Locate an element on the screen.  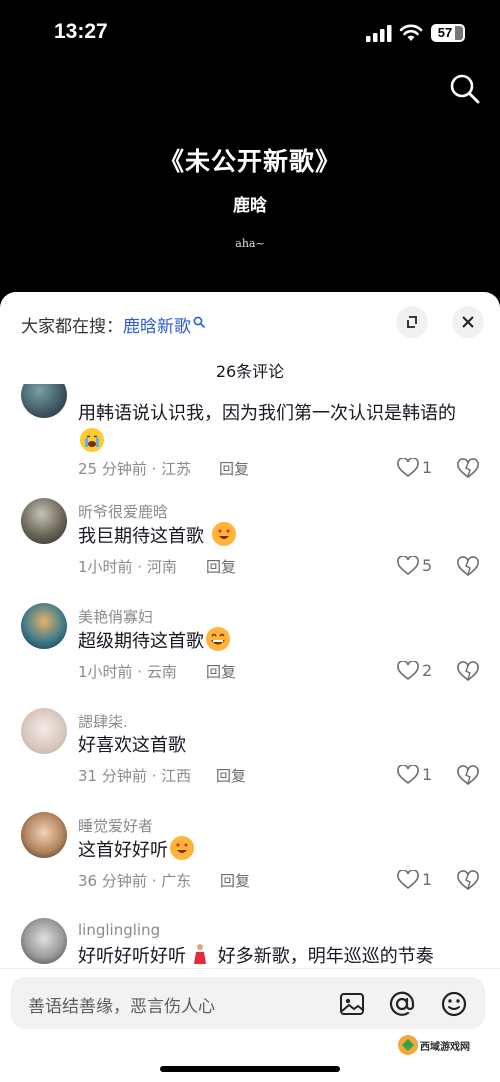
expand-icon is located at coordinates (412, 322).